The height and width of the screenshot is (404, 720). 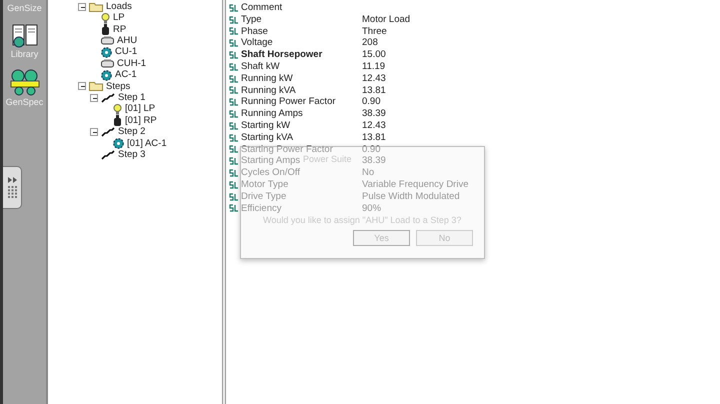 What do you see at coordinates (141, 120) in the screenshot?
I see `tree-item: [01] RP` at bounding box center [141, 120].